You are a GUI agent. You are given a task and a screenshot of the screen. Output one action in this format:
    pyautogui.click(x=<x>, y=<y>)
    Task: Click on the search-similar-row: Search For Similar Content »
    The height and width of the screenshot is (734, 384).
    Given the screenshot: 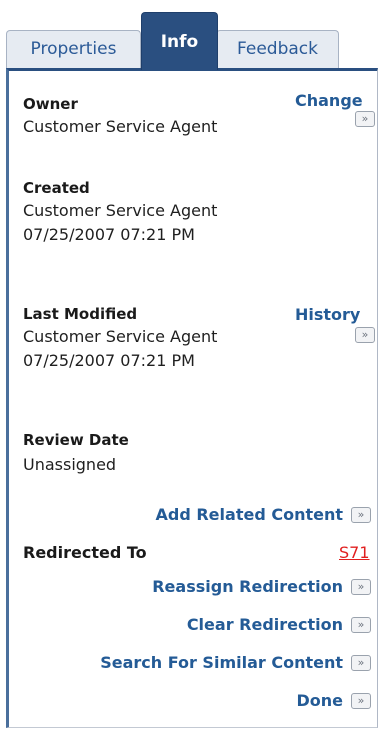 What is the action you would take?
    pyautogui.click(x=200, y=662)
    